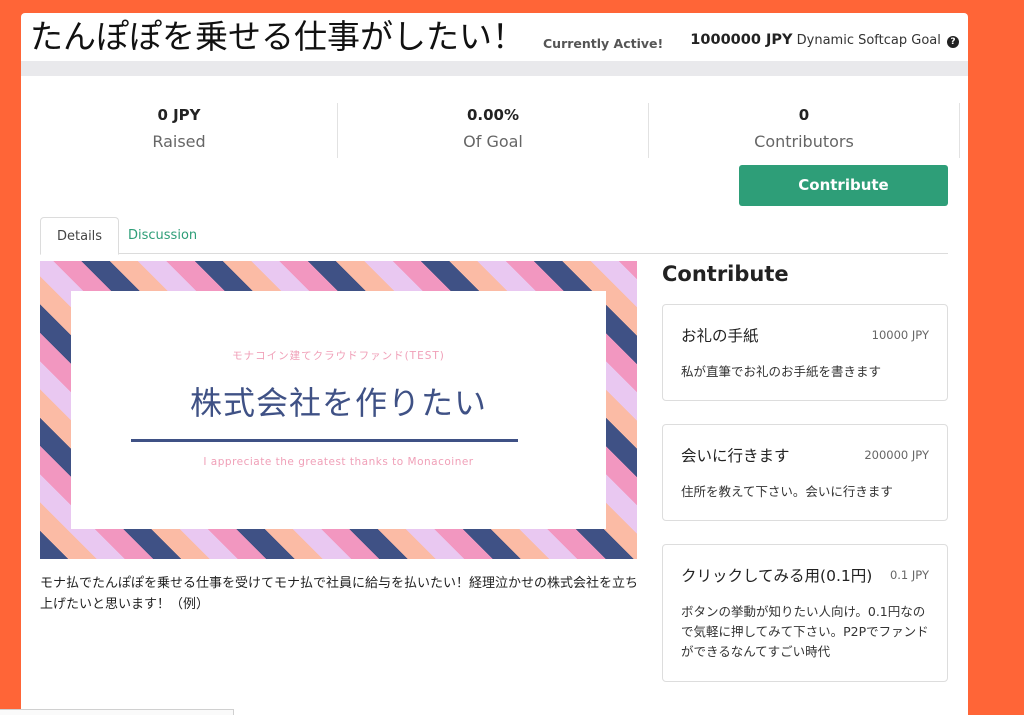 The width and height of the screenshot is (1024, 715). I want to click on bottom-panel-edge, so click(117, 712).